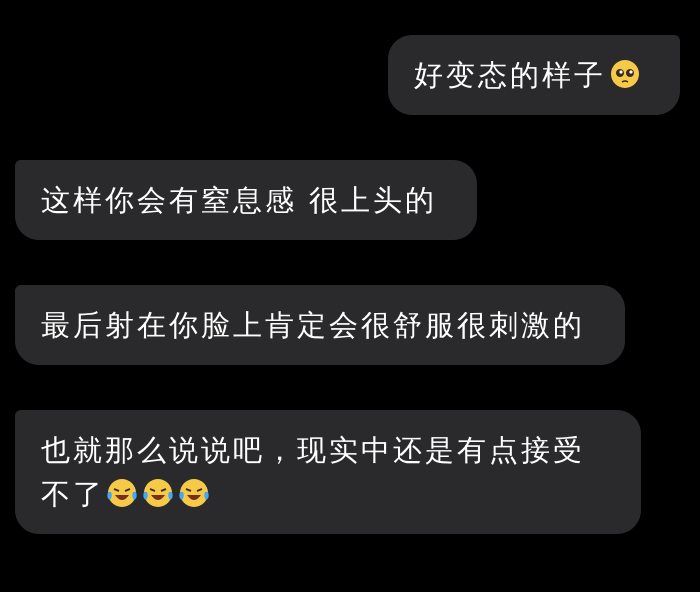 This screenshot has height=592, width=700. What do you see at coordinates (246, 200) in the screenshot?
I see `received-message-bubble: 这样你会有窒息感 很上头的` at bounding box center [246, 200].